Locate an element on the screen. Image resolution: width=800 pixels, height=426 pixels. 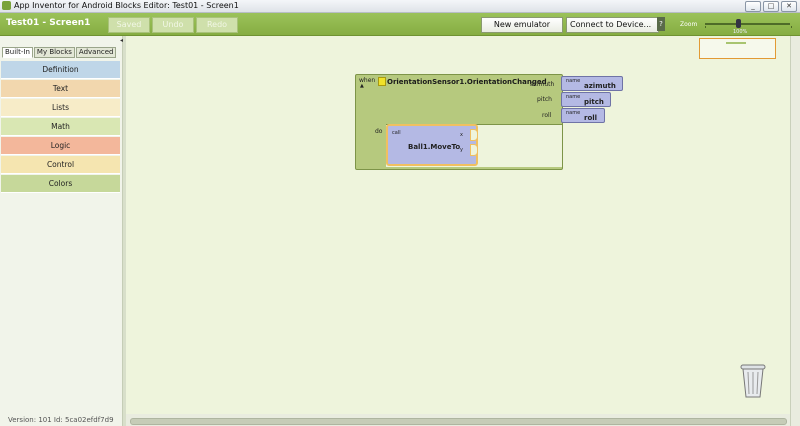
param-value-pitch: pitch is located at coordinates (594, 102).